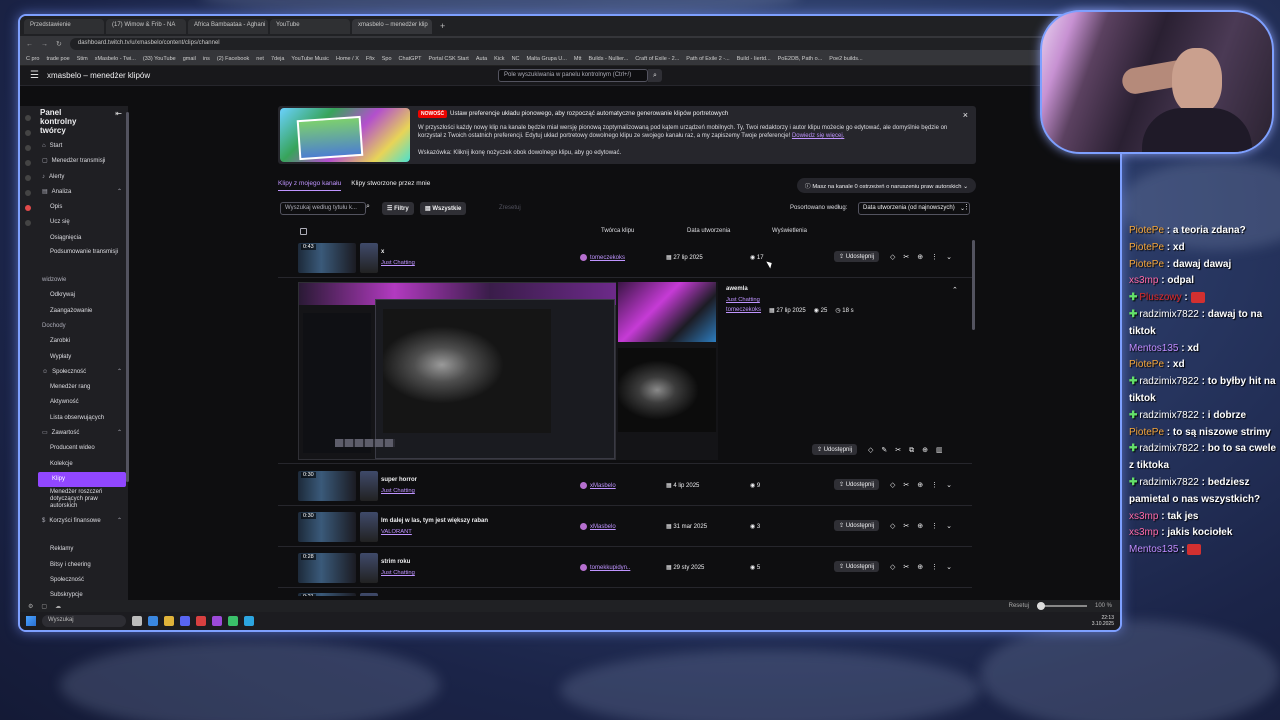  I want to click on reset-button: Zresetuj, so click(510, 208).